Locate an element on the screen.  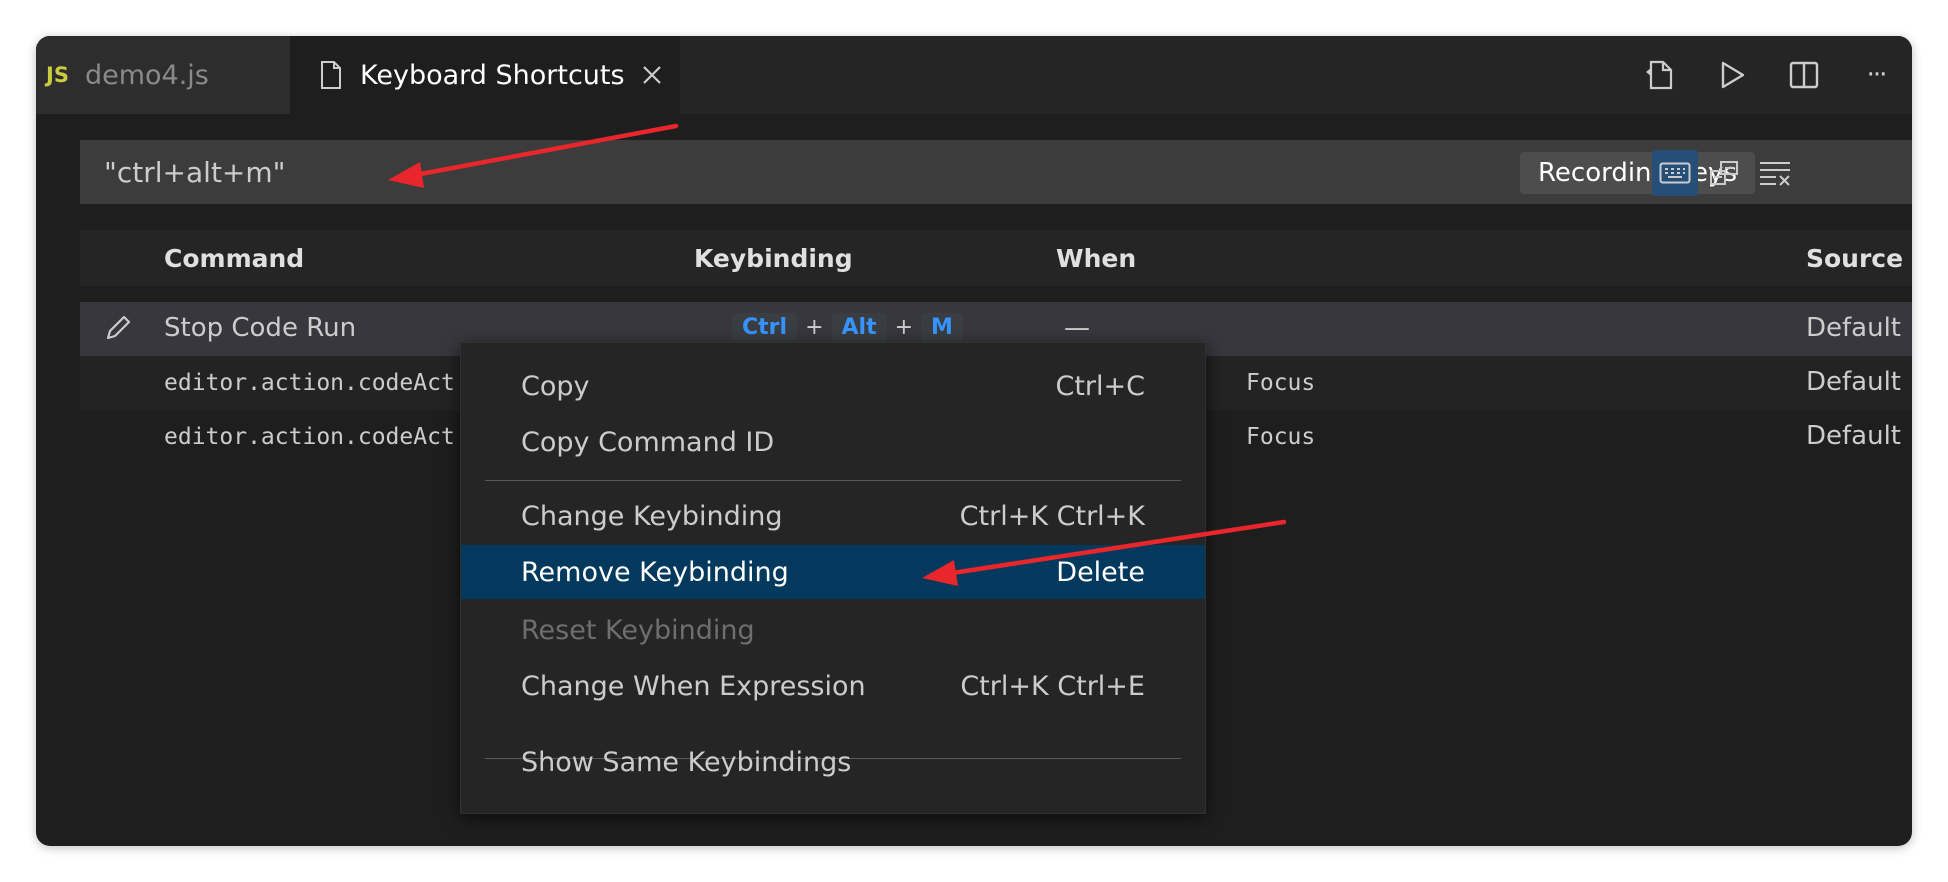
menu-item-remove-keybinding: Remove Keybinding Delete is located at coordinates (833, 572).